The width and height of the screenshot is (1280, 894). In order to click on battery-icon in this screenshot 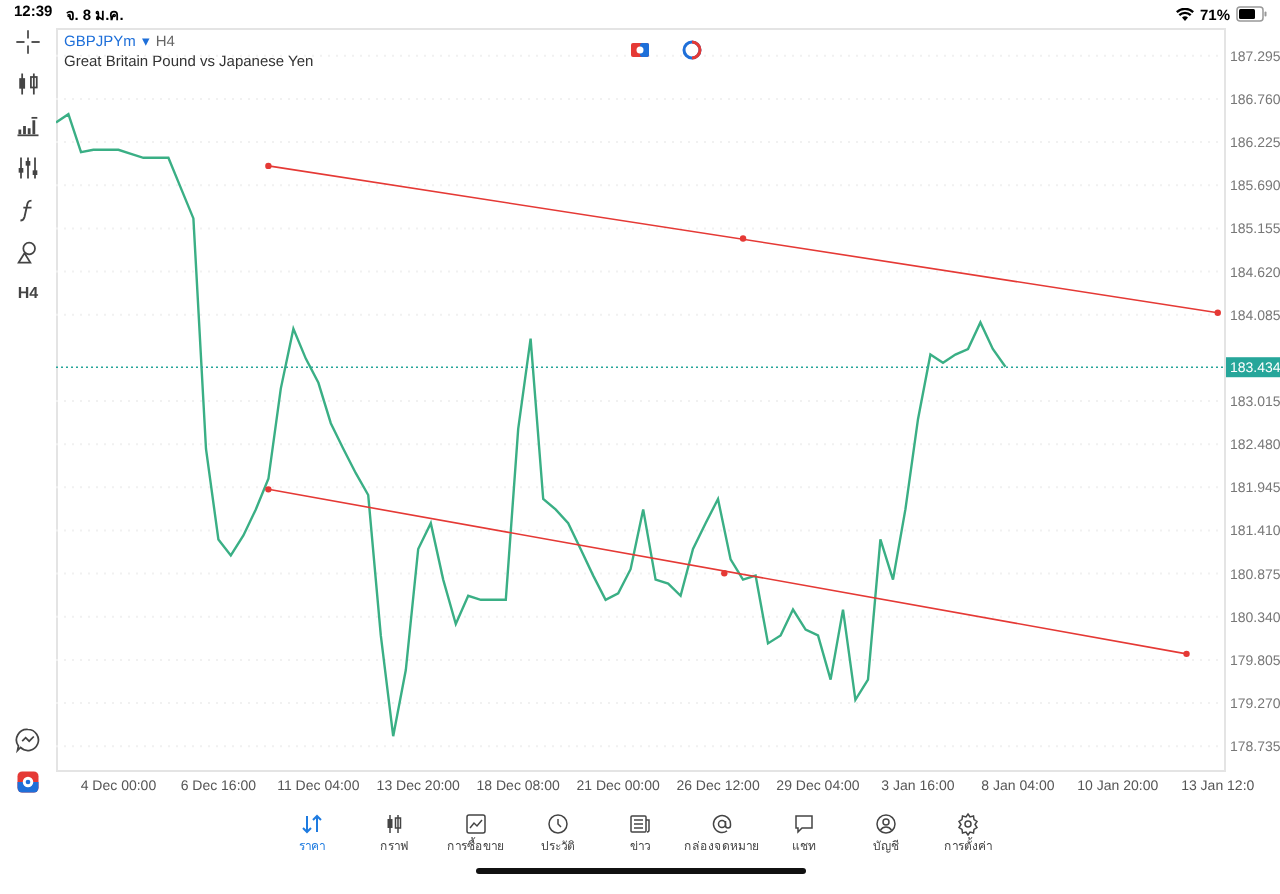, I will do `click(1252, 14)`.